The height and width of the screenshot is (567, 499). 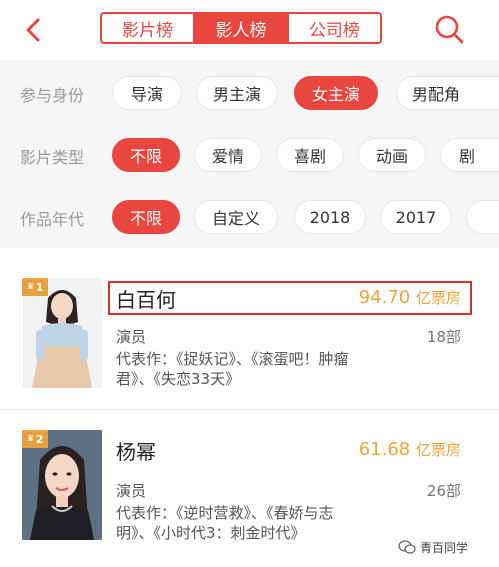 I want to click on top-bar: 影片榜 影人榜 公司榜, so click(x=249, y=30).